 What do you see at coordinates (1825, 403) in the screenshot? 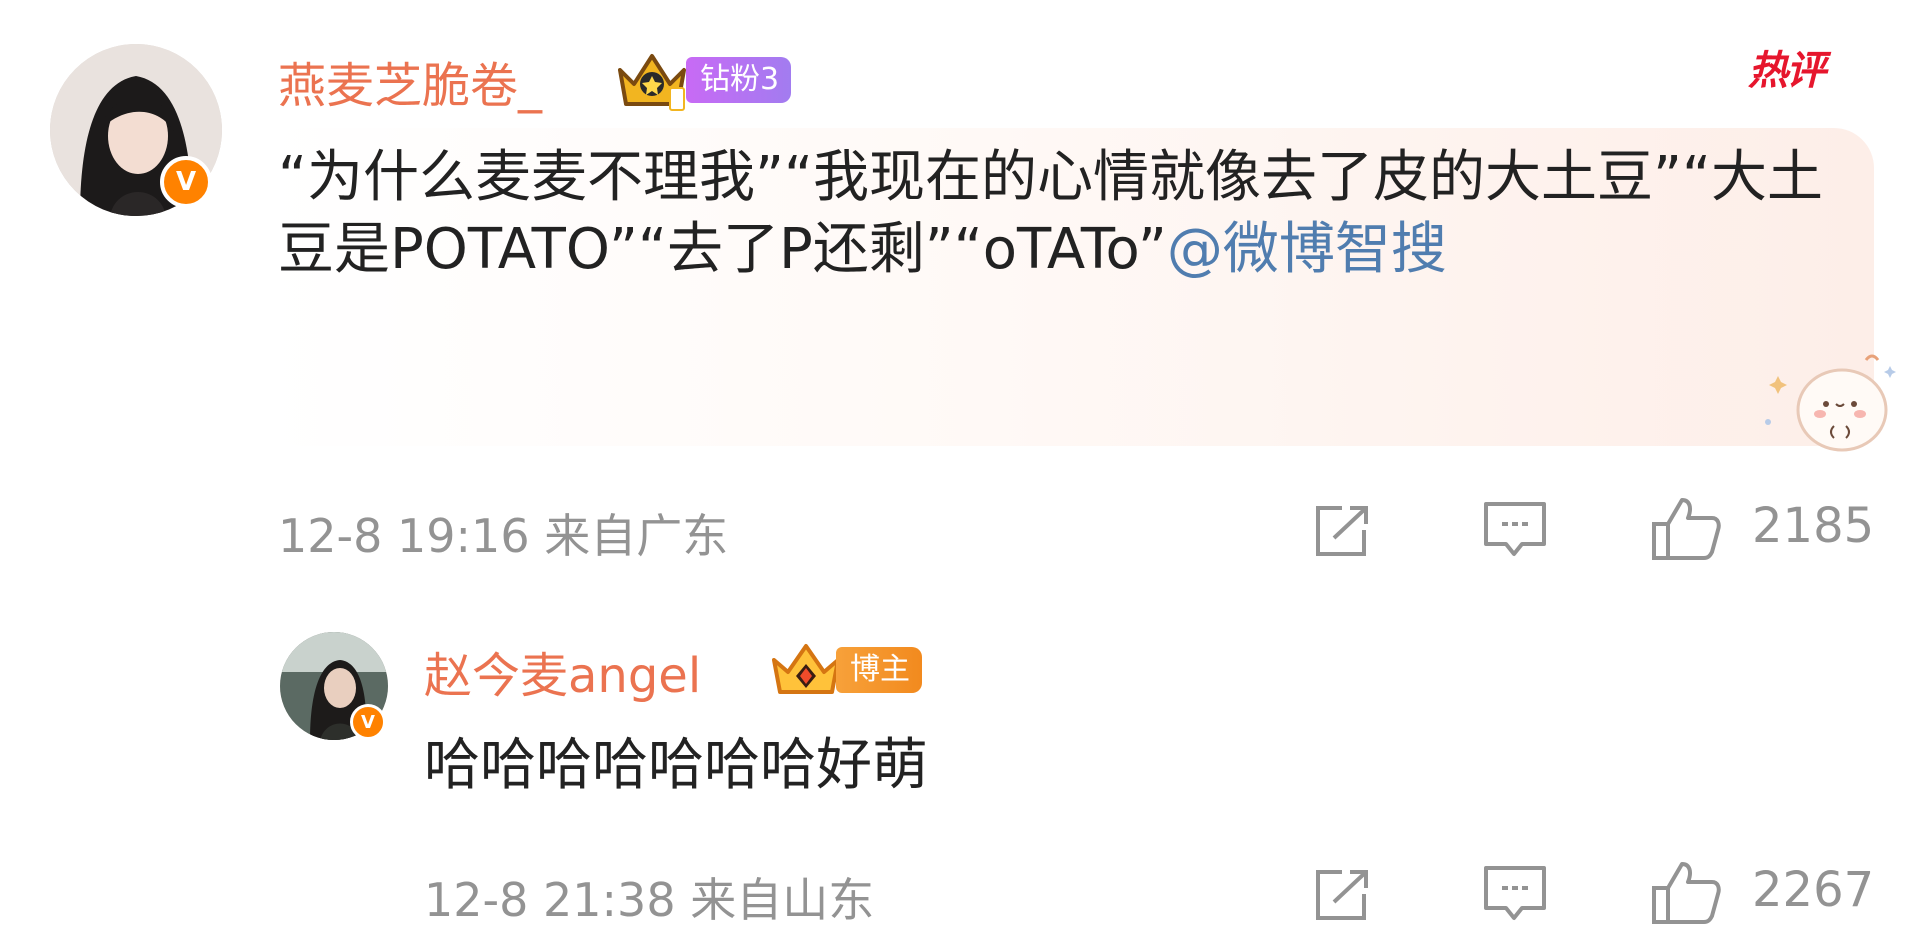
I see `mascot-sticker` at bounding box center [1825, 403].